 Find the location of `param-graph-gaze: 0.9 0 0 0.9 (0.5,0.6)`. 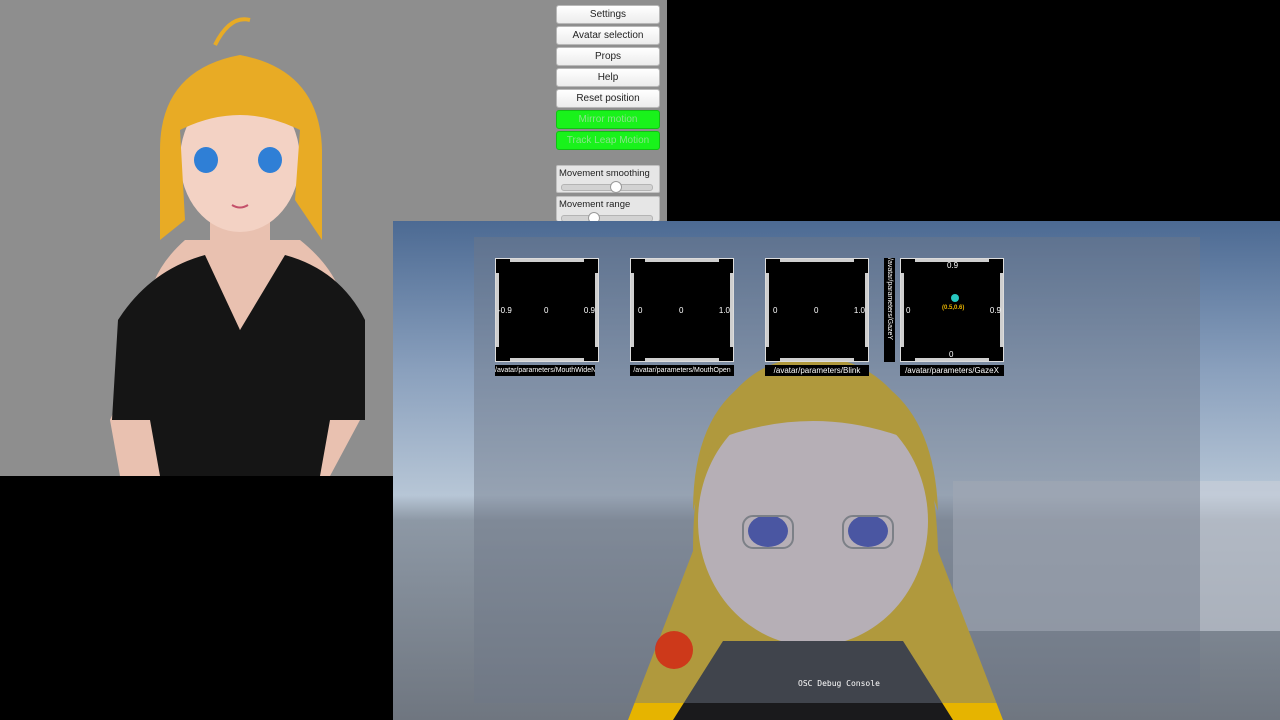

param-graph-gaze: 0.9 0 0 0.9 (0.5,0.6) is located at coordinates (952, 310).